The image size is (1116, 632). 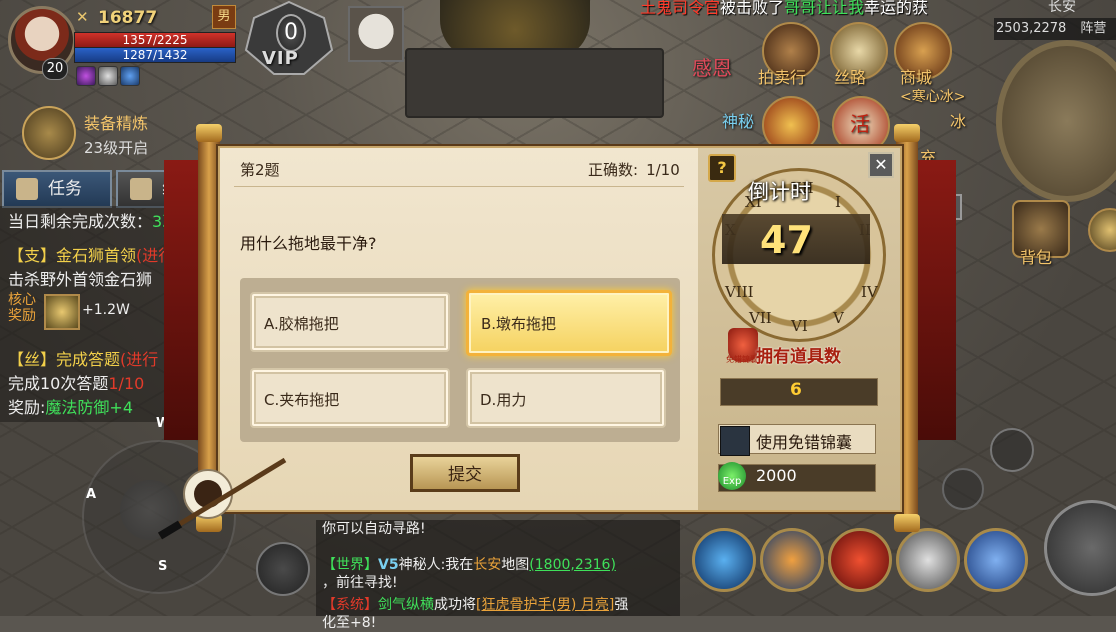 I want to click on help-button: ?, so click(x=722, y=168).